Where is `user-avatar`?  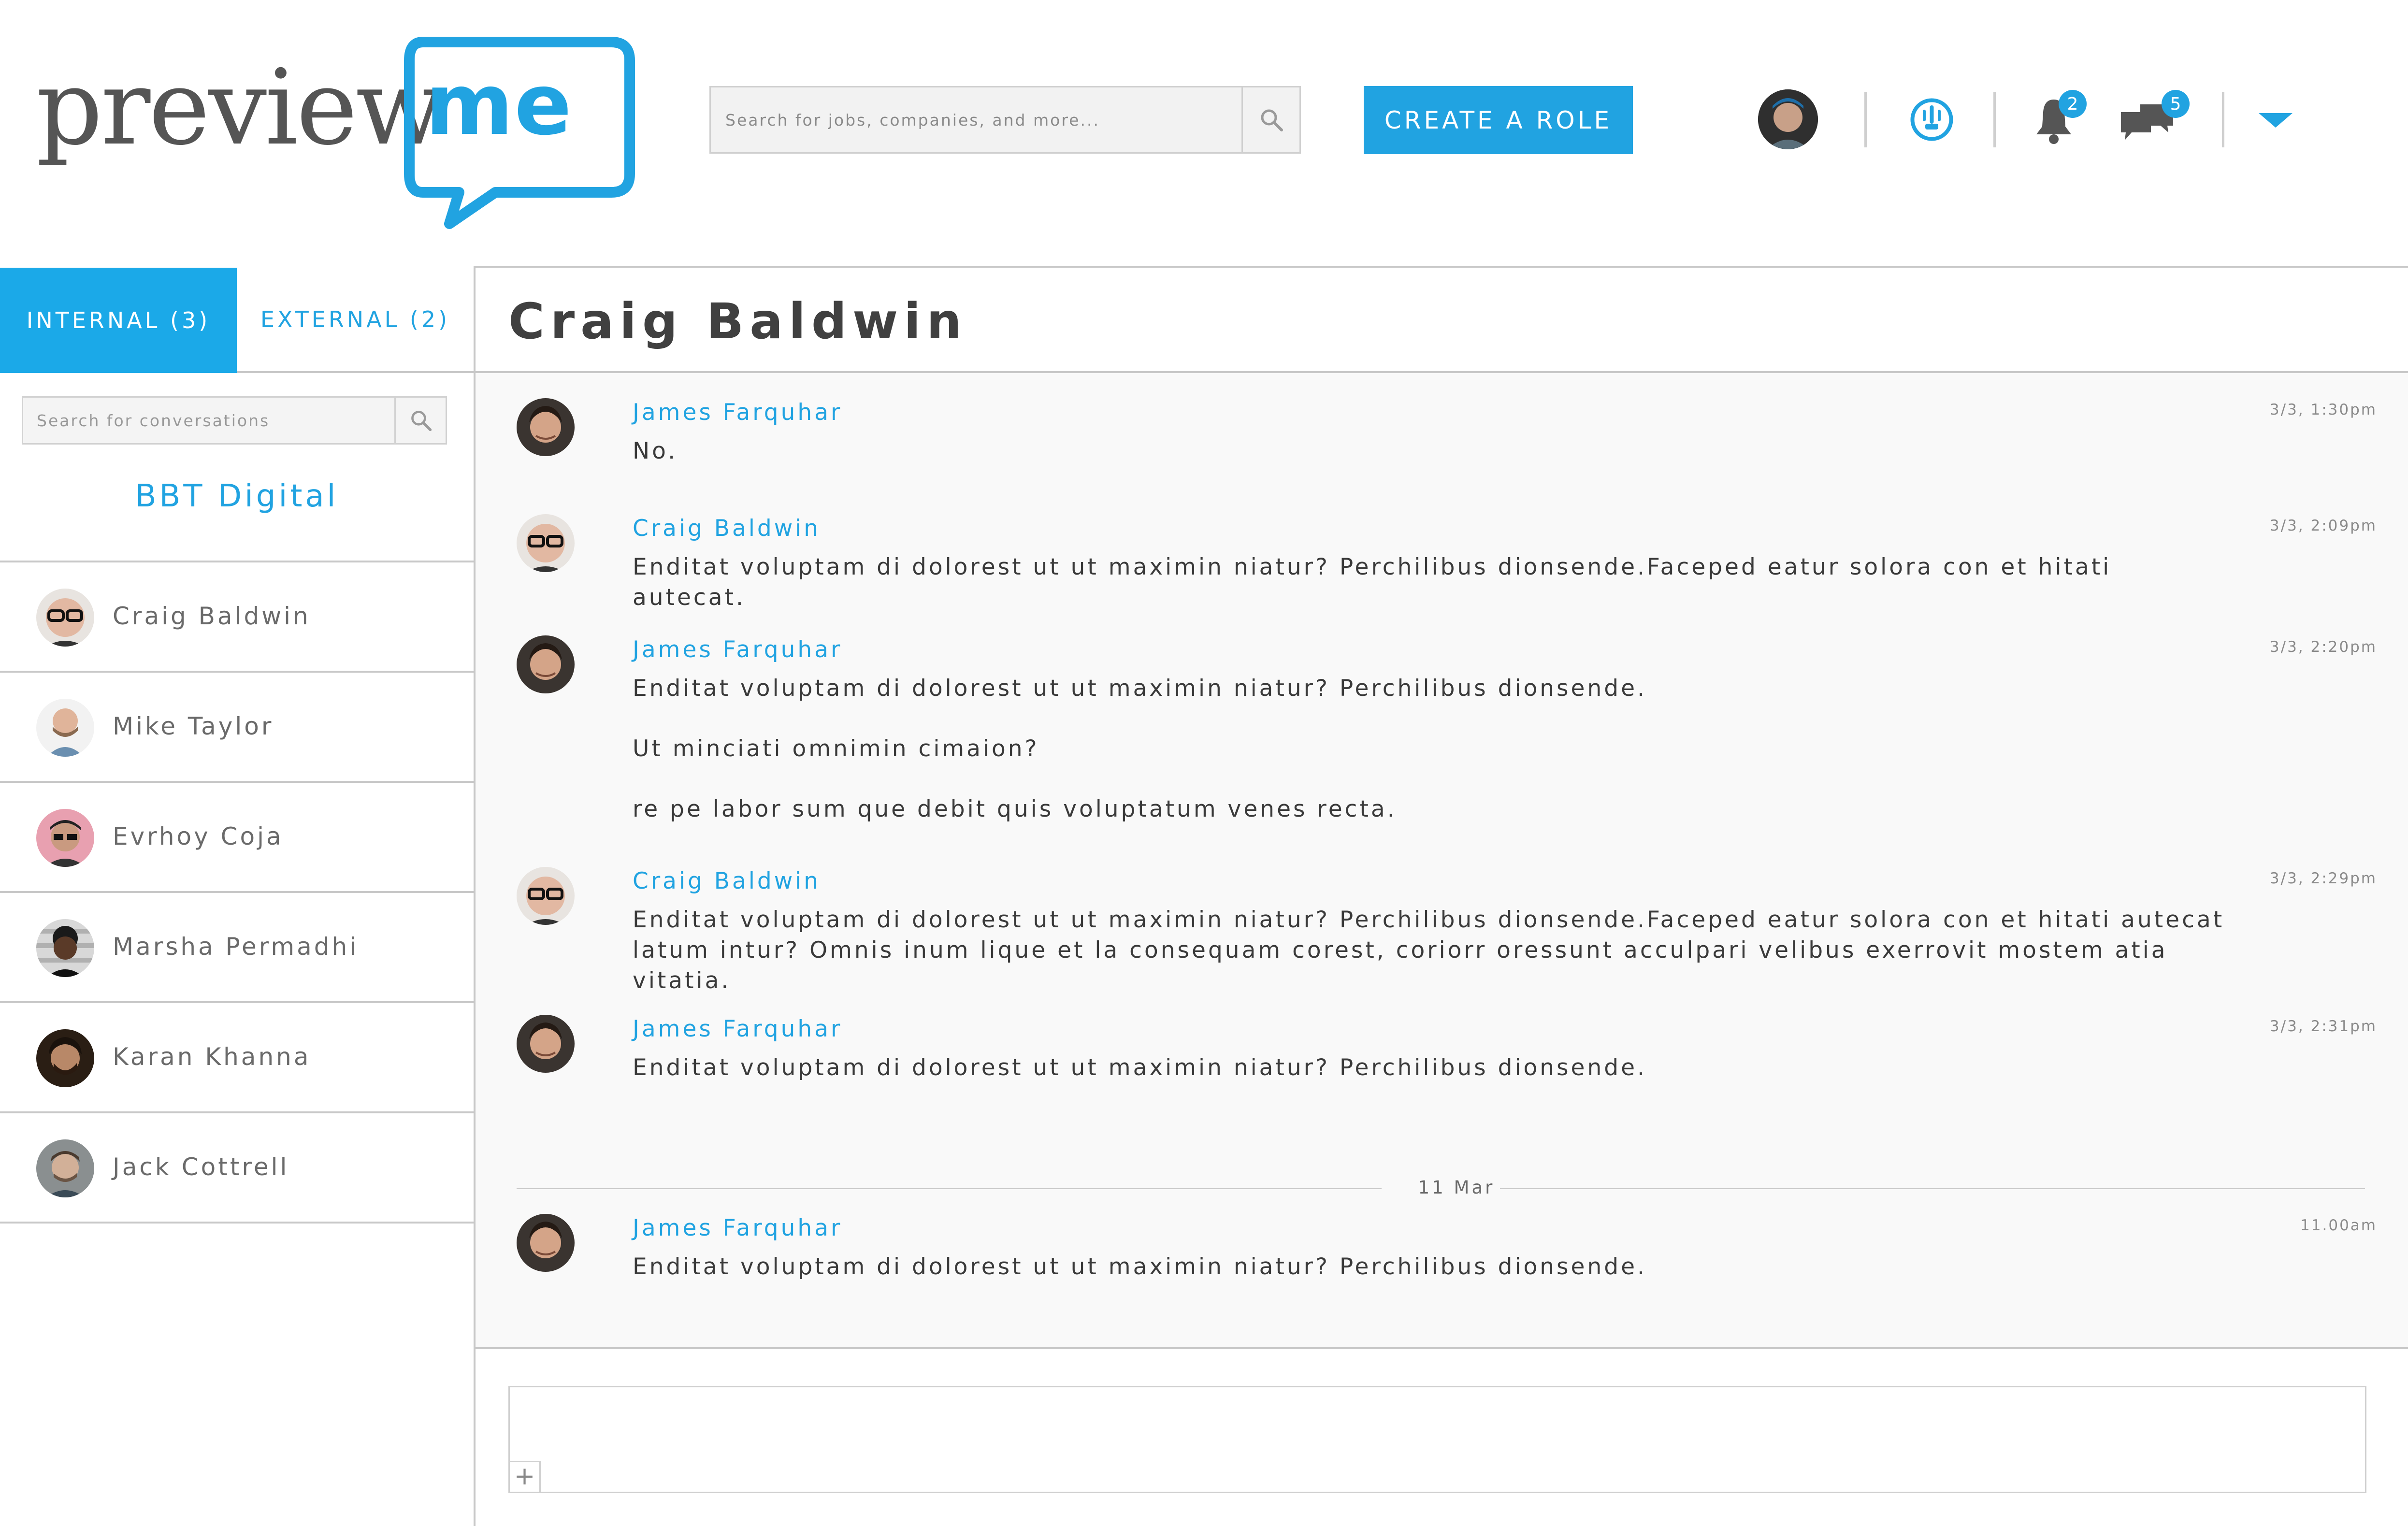 user-avatar is located at coordinates (1788, 119).